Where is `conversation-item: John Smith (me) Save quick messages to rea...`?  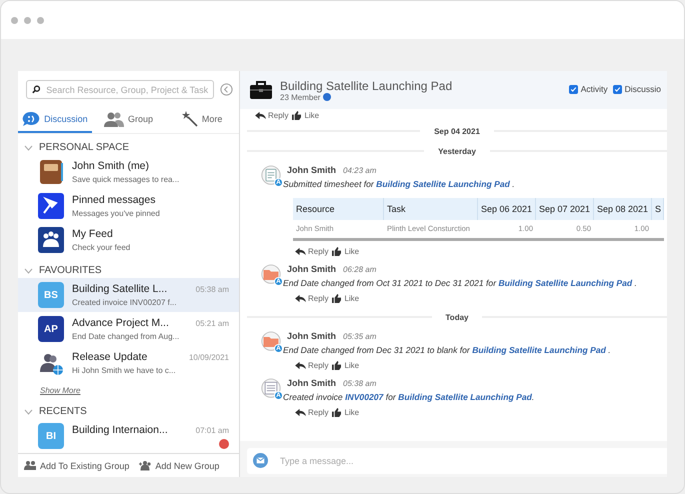
conversation-item: John Smith (me) Save quick messages to rea... is located at coordinates (128, 172).